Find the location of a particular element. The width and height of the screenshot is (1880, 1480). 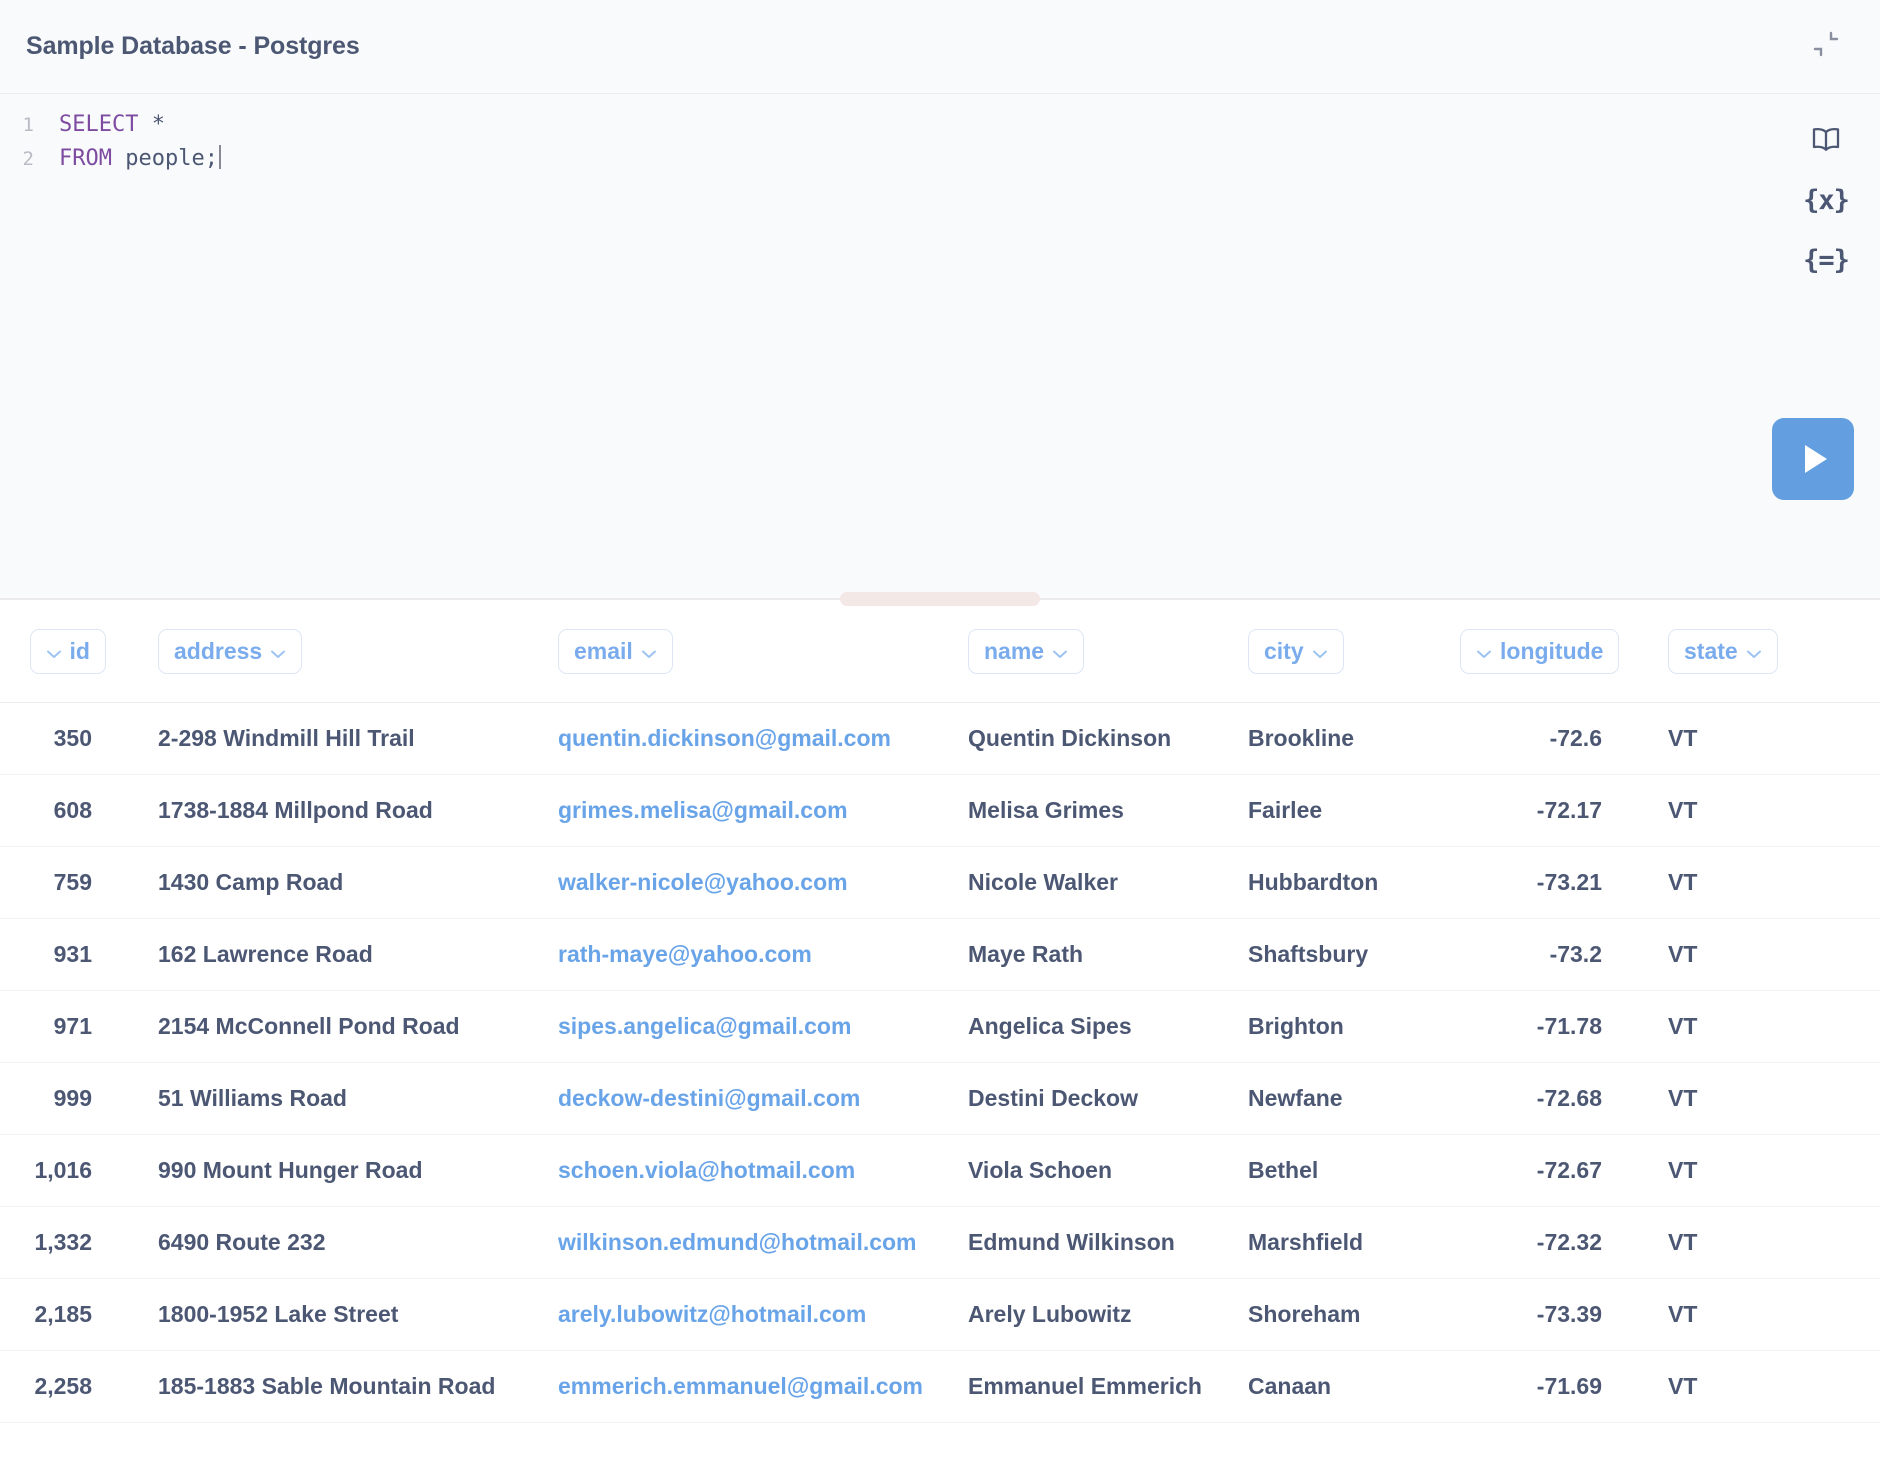

page-title: Sample Database - Postgres is located at coordinates (193, 46).